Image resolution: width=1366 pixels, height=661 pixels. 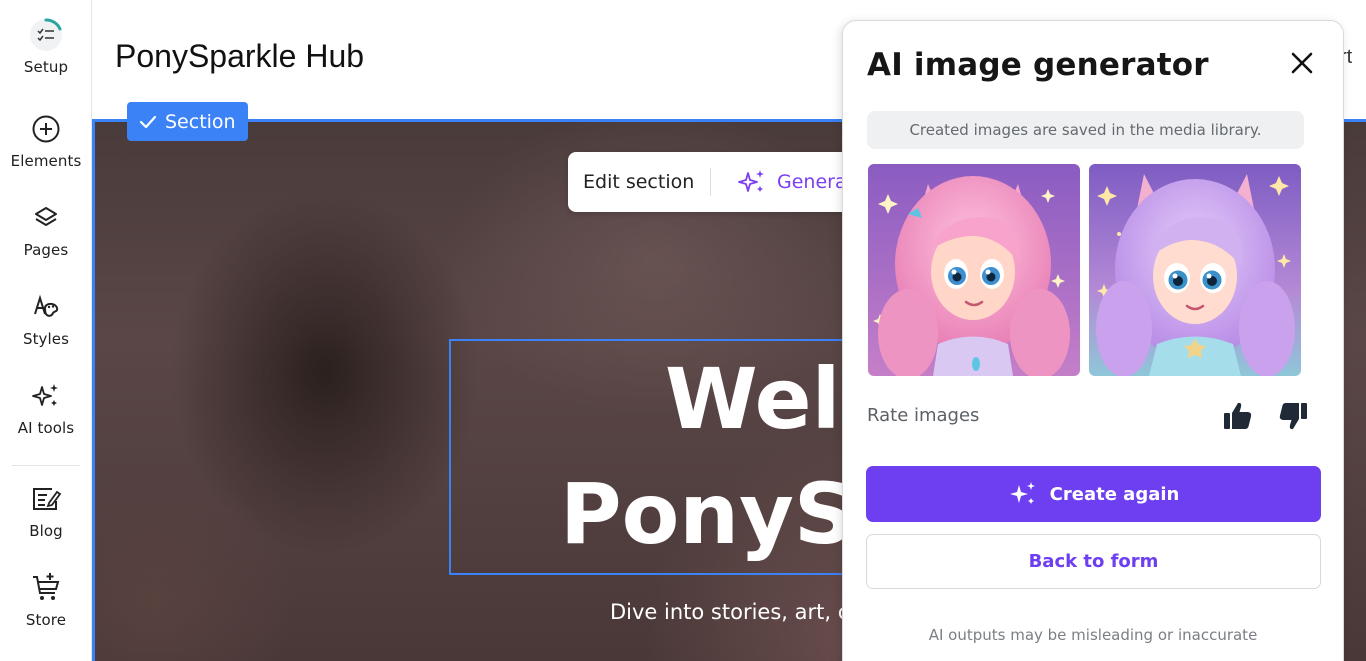 I want to click on rate-images-label: Rate images, so click(x=923, y=415).